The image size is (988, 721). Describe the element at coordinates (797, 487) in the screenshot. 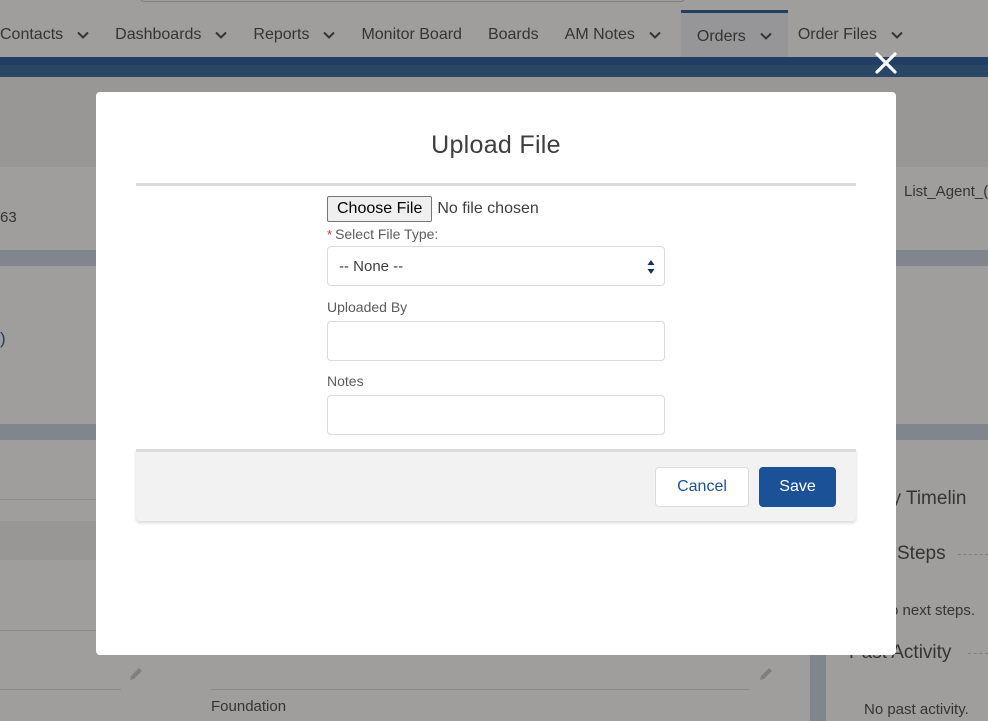

I see `save-button: Save` at that location.